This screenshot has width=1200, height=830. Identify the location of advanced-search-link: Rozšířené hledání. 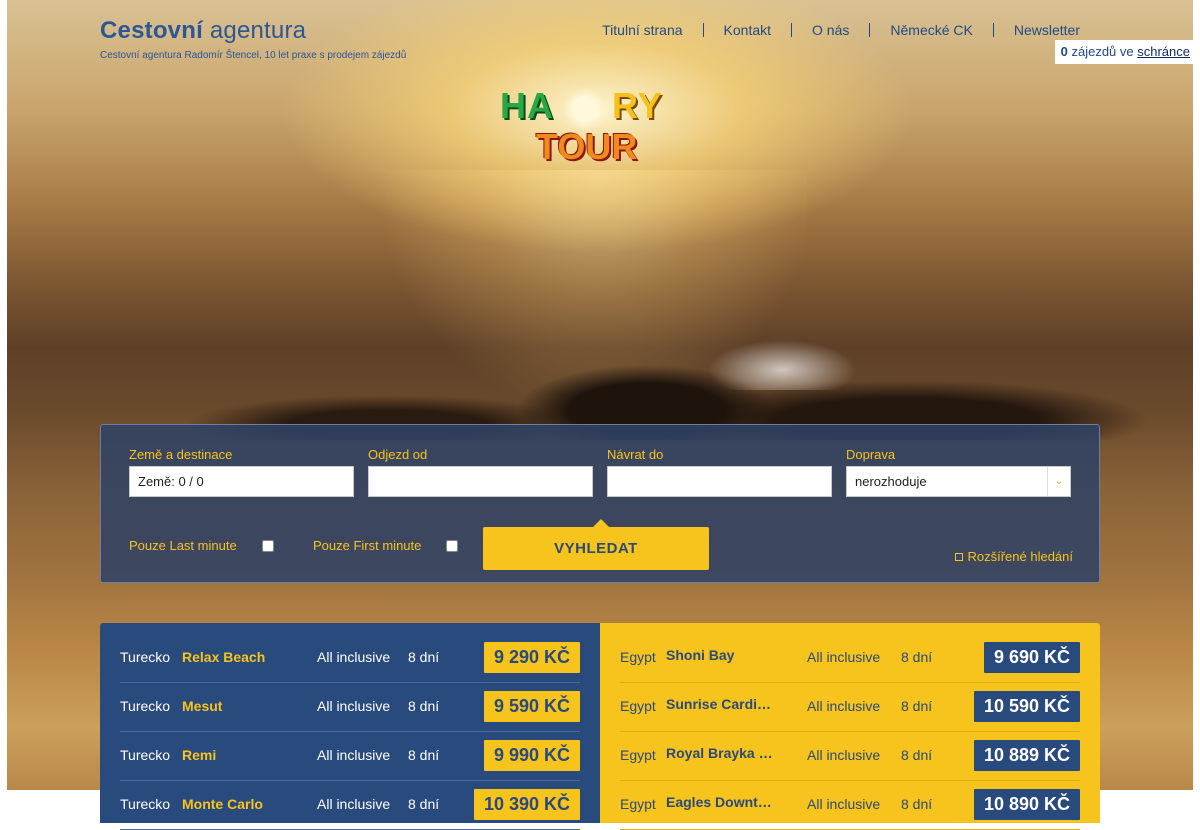
(1014, 556).